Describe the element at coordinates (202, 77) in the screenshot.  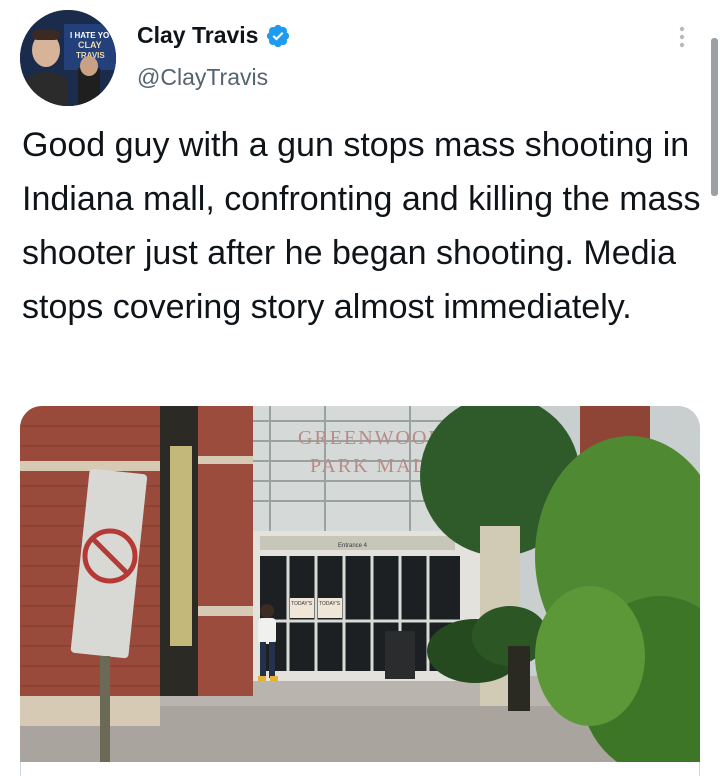
I see `author-handle: @ClayTravis` at that location.